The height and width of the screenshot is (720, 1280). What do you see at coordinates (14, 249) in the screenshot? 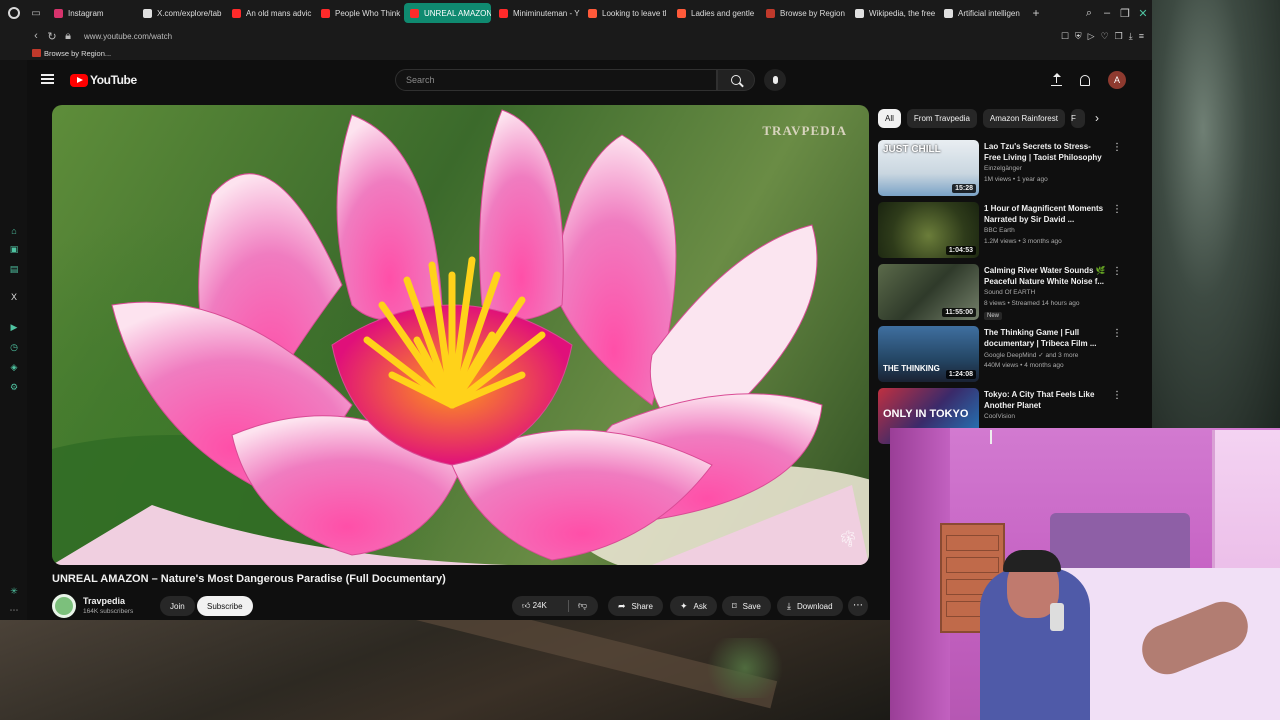
I see `sidebar-chat-icon: ▣` at bounding box center [14, 249].